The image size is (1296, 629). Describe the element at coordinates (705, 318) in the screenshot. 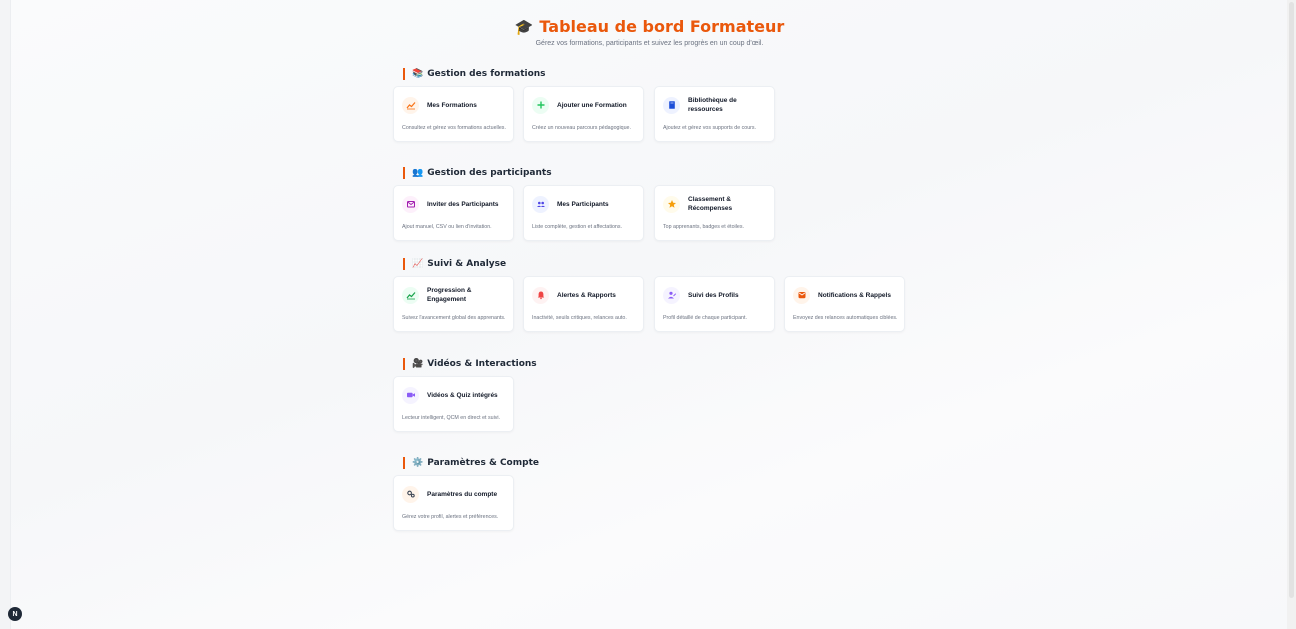

I see `card-description: Profil détaillé de chaque participant.` at that location.